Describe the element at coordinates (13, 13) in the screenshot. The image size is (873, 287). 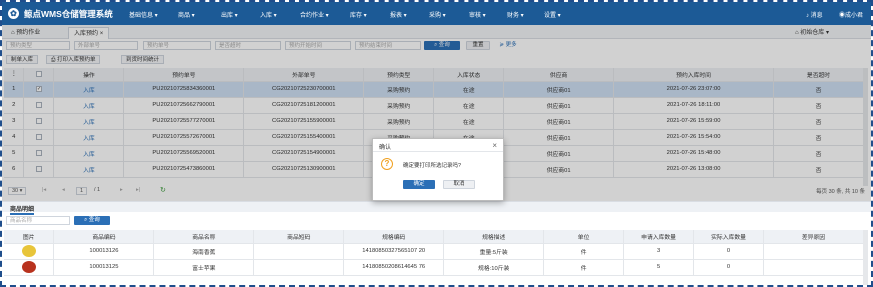
I see `app-logo-icon: ✿` at that location.